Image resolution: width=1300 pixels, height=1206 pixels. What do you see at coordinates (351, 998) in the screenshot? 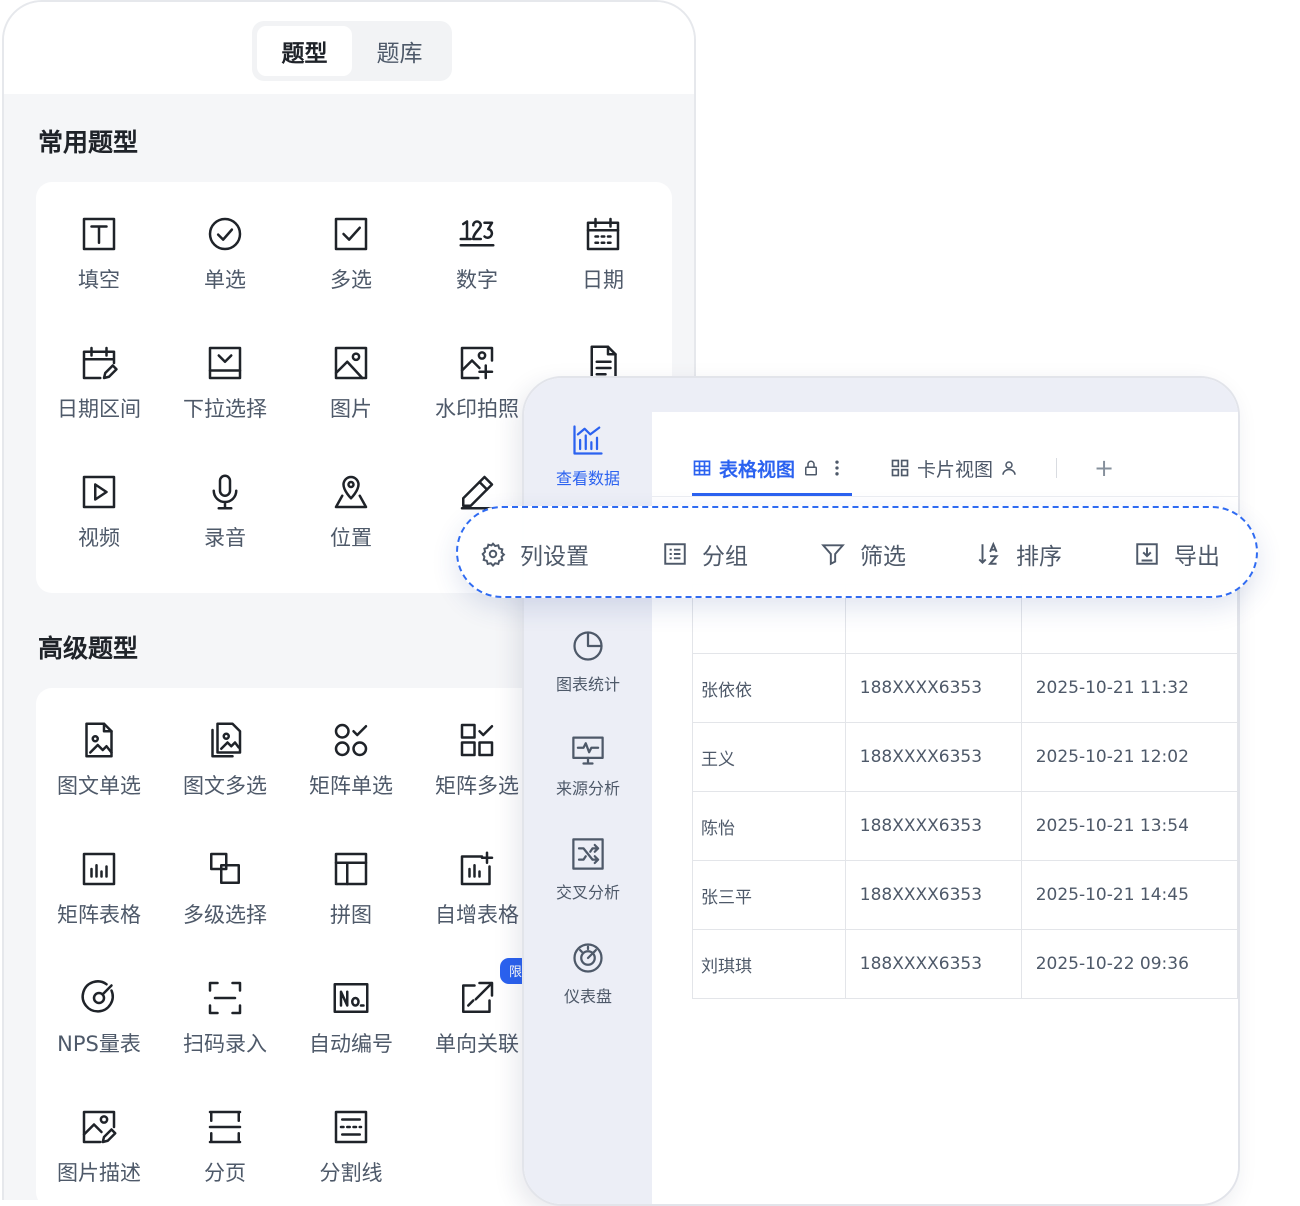
I see `number-no-icon` at bounding box center [351, 998].